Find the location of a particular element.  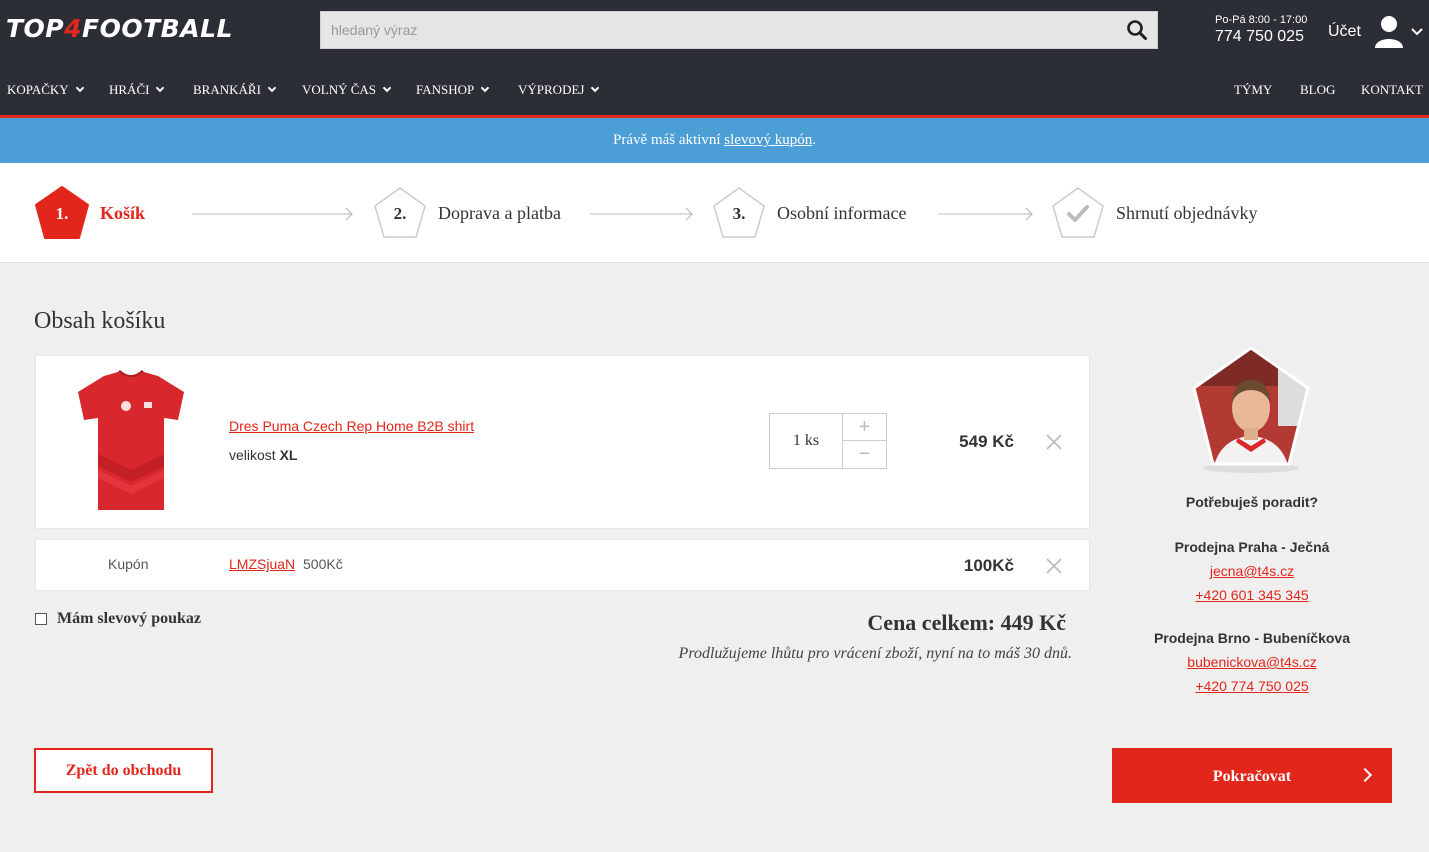

total-value: 449 Kč is located at coordinates (1033, 622).